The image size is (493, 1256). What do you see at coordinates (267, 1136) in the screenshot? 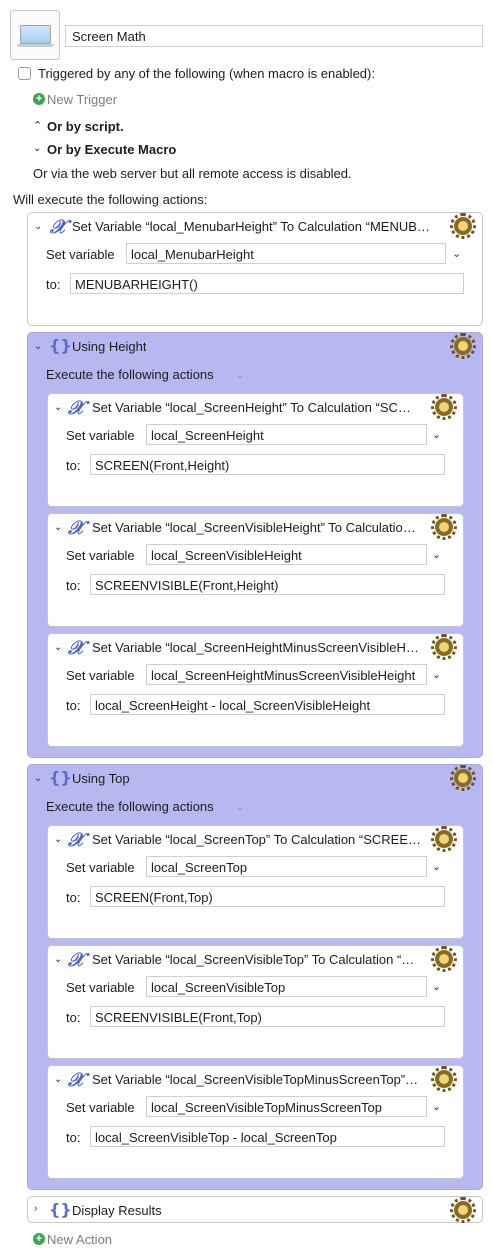
I see `calculation-field: local_ScreenVisibleTop - local_ScreenTop` at bounding box center [267, 1136].